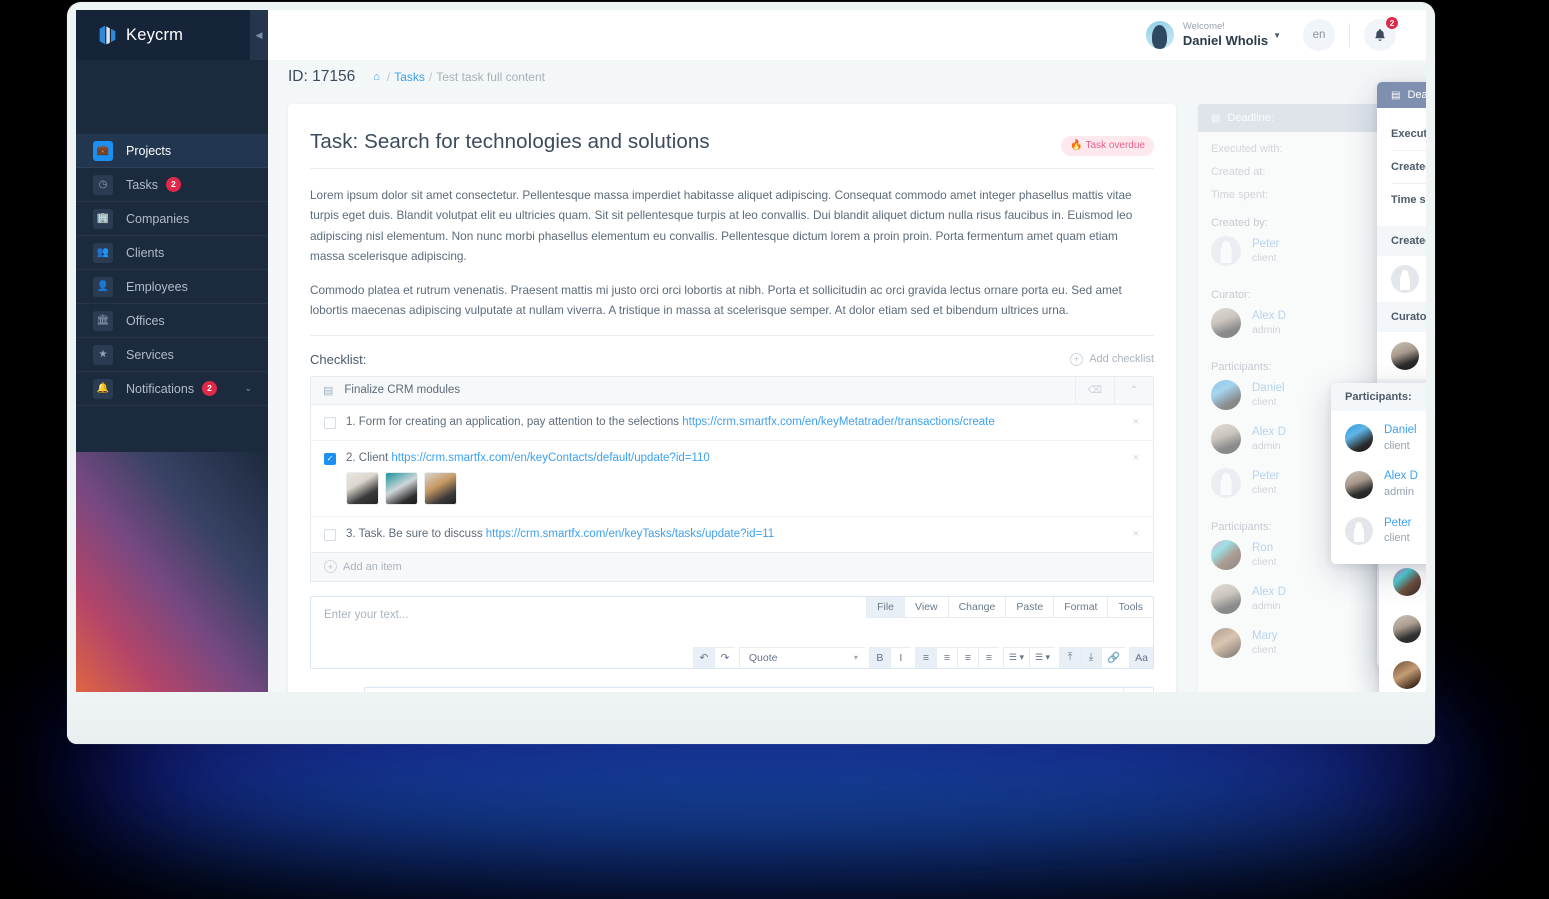  I want to click on add-checklist-button: + Add checklist, so click(1112, 359).